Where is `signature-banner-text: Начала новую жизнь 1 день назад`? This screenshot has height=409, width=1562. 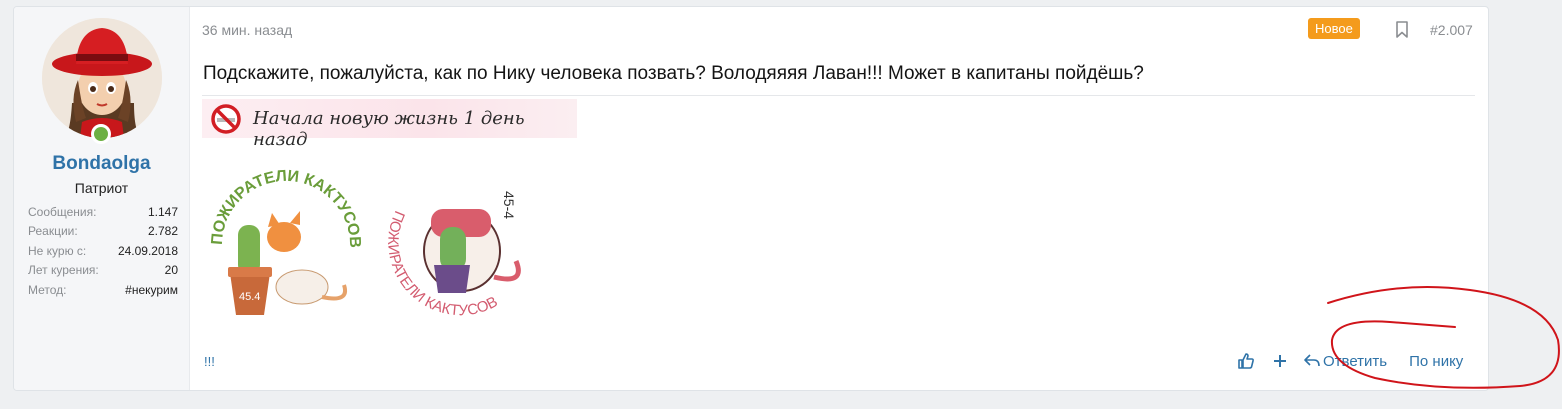 signature-banner-text: Начала новую жизнь 1 день назад is located at coordinates (389, 129).